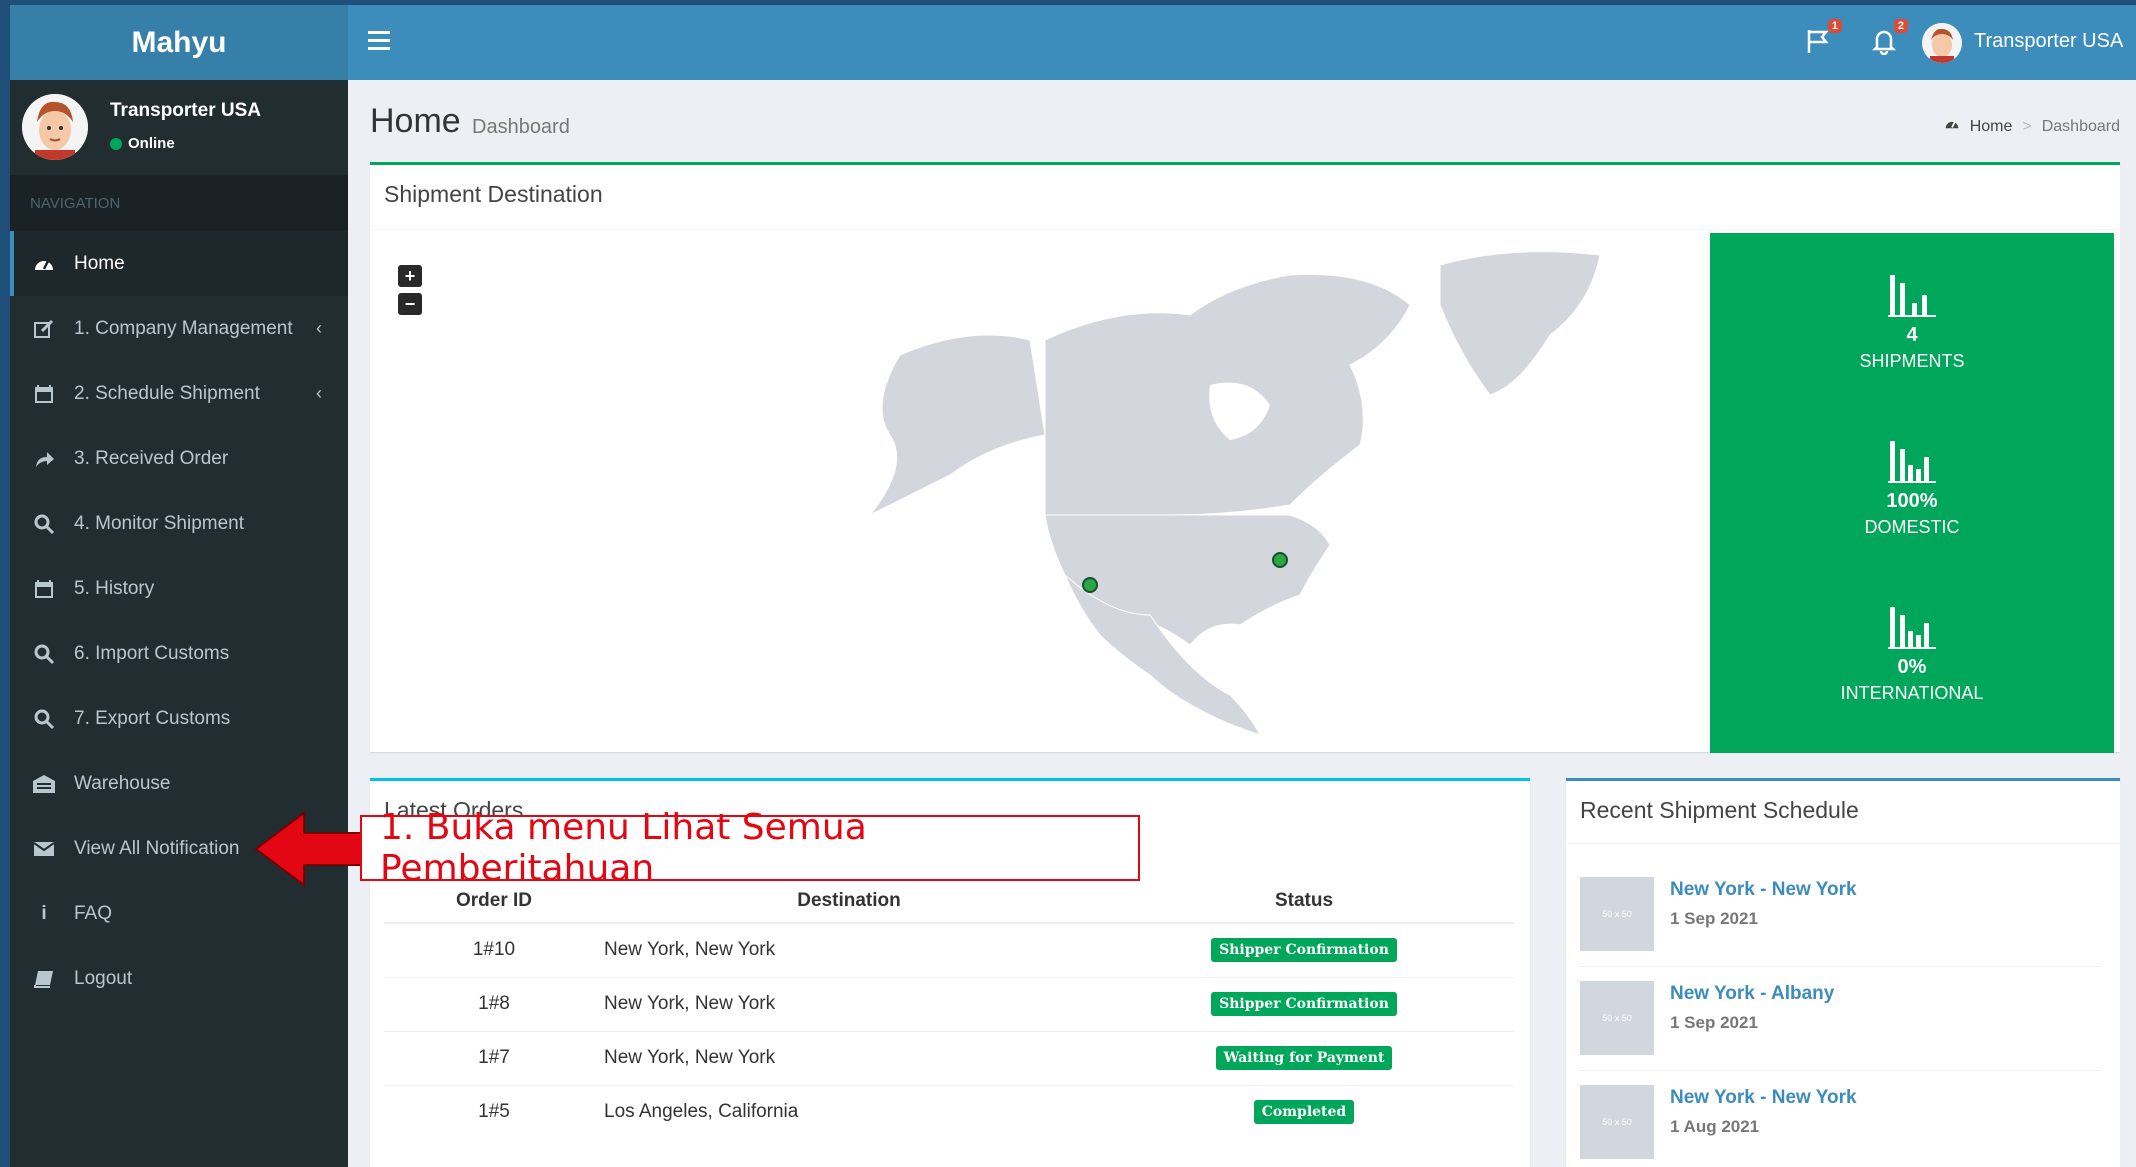 The height and width of the screenshot is (1167, 2136). Describe the element at coordinates (1991, 127) in the screenshot. I see `breadcrumb-home-link: Home` at that location.